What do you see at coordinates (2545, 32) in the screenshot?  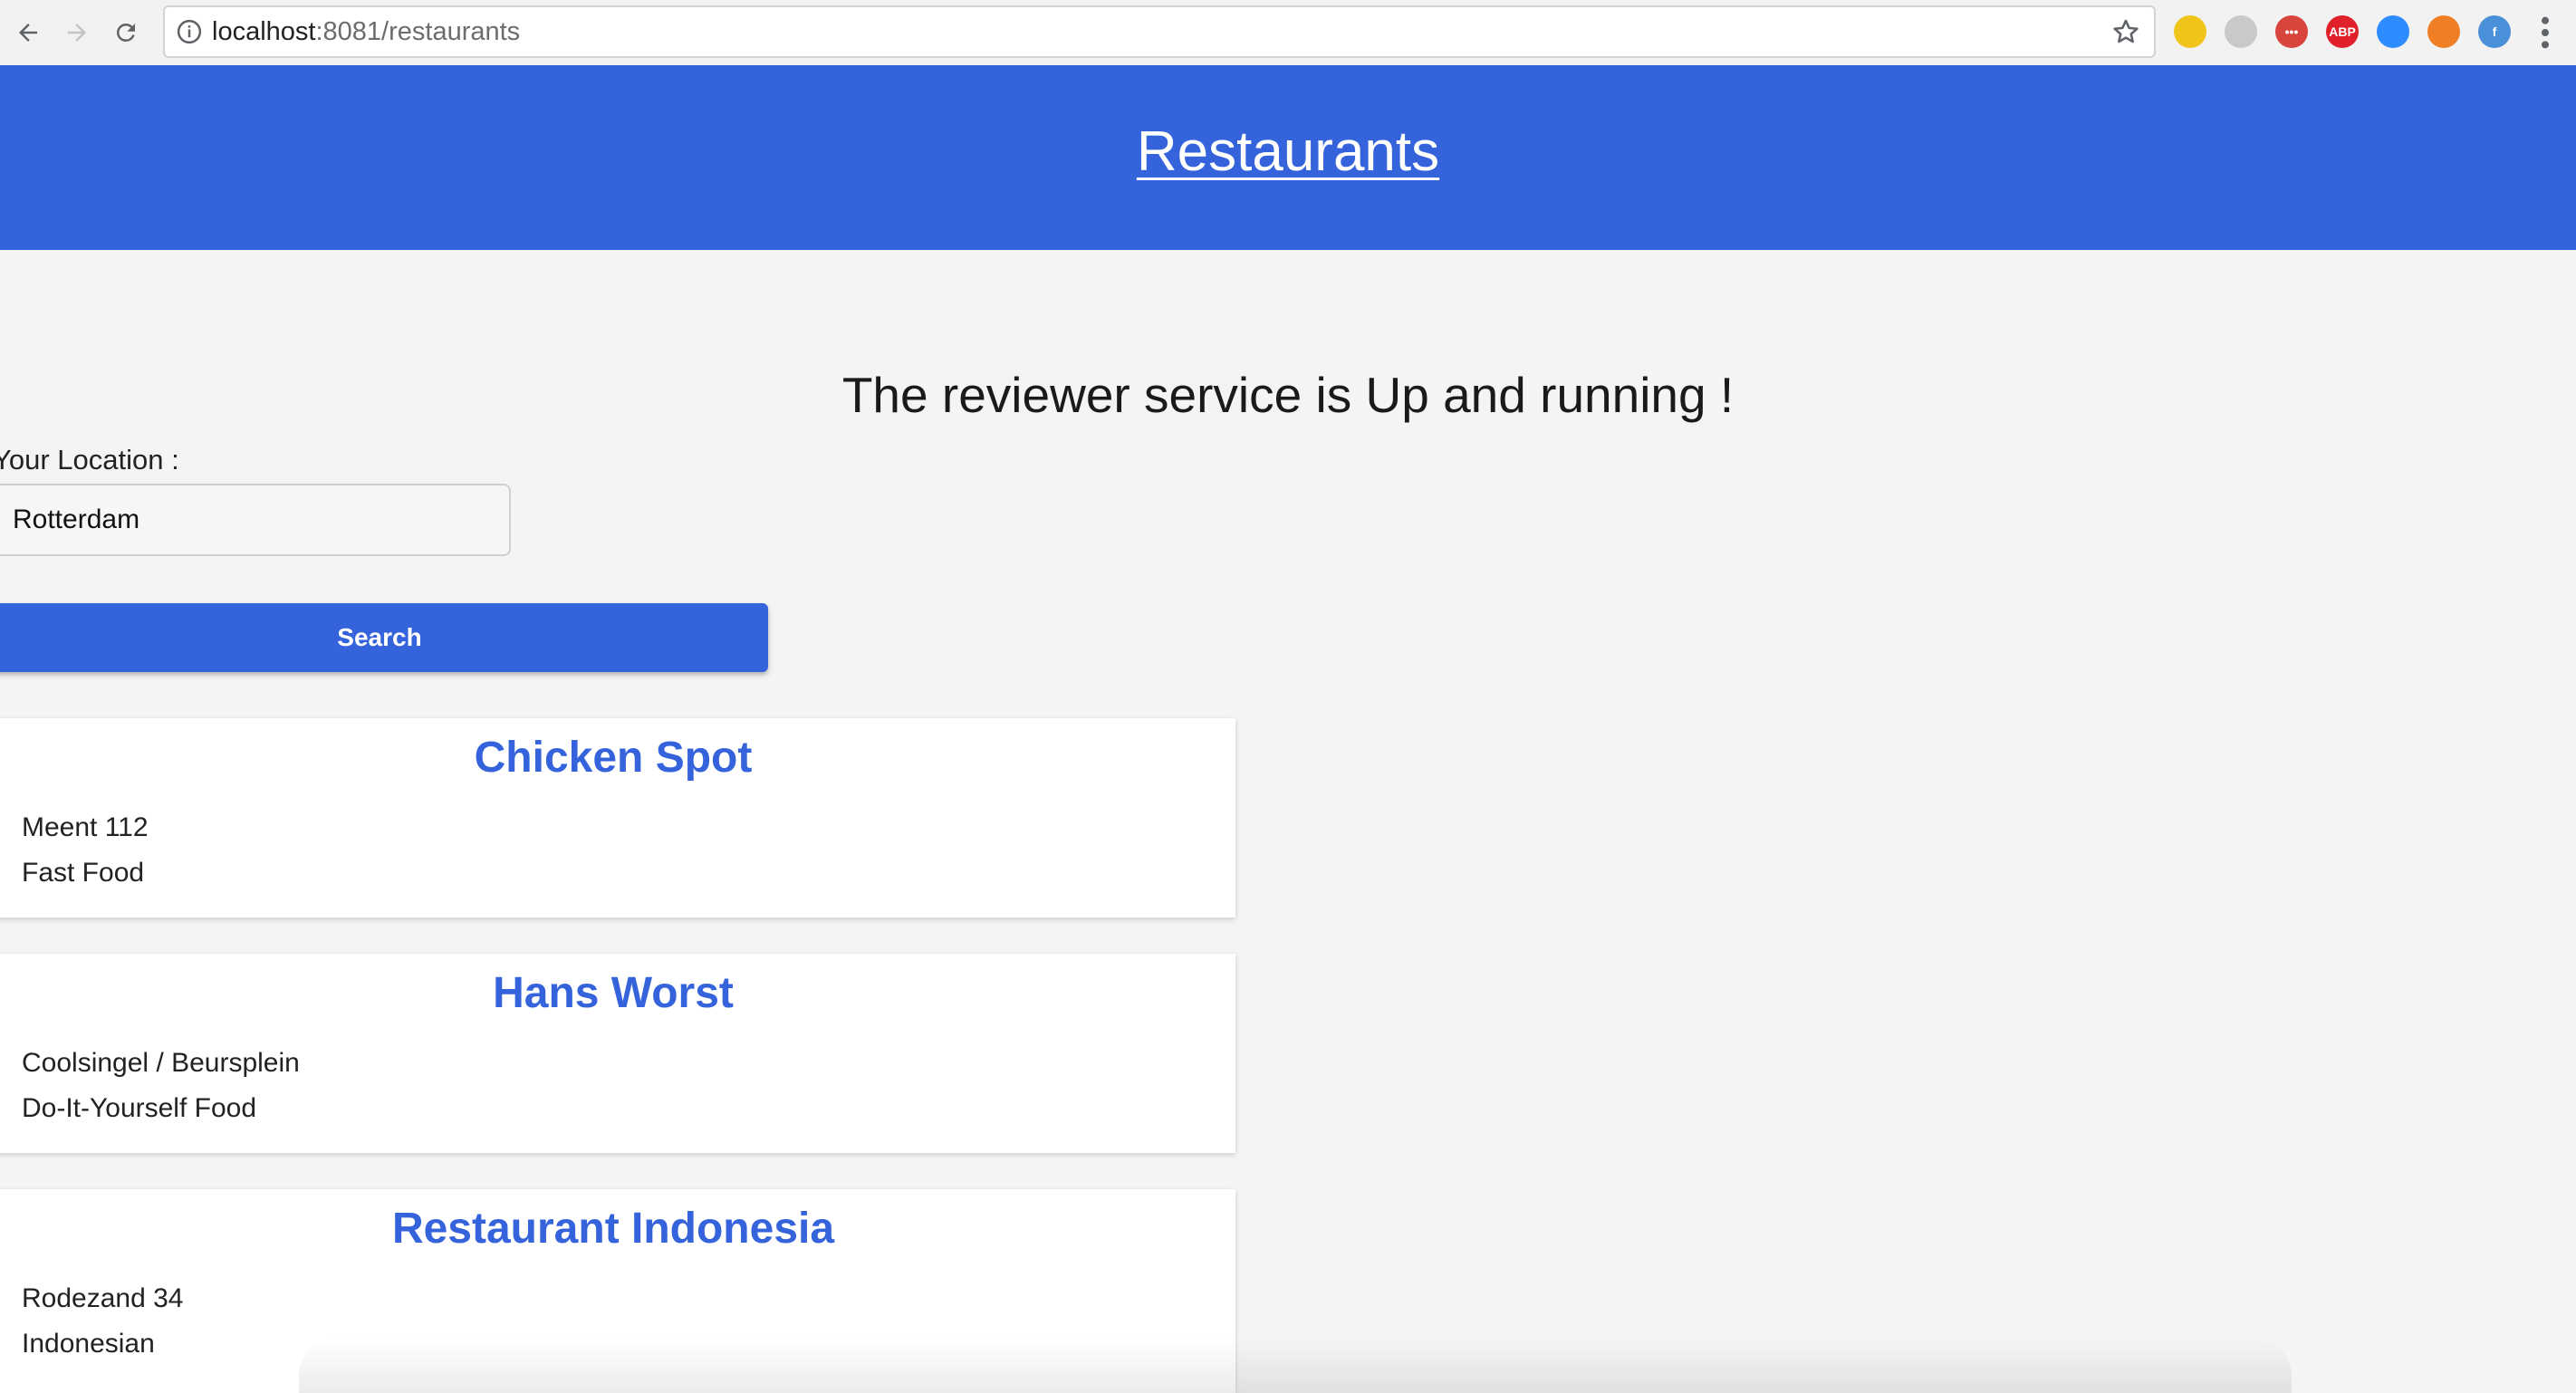 I see `more-vert-icon` at bounding box center [2545, 32].